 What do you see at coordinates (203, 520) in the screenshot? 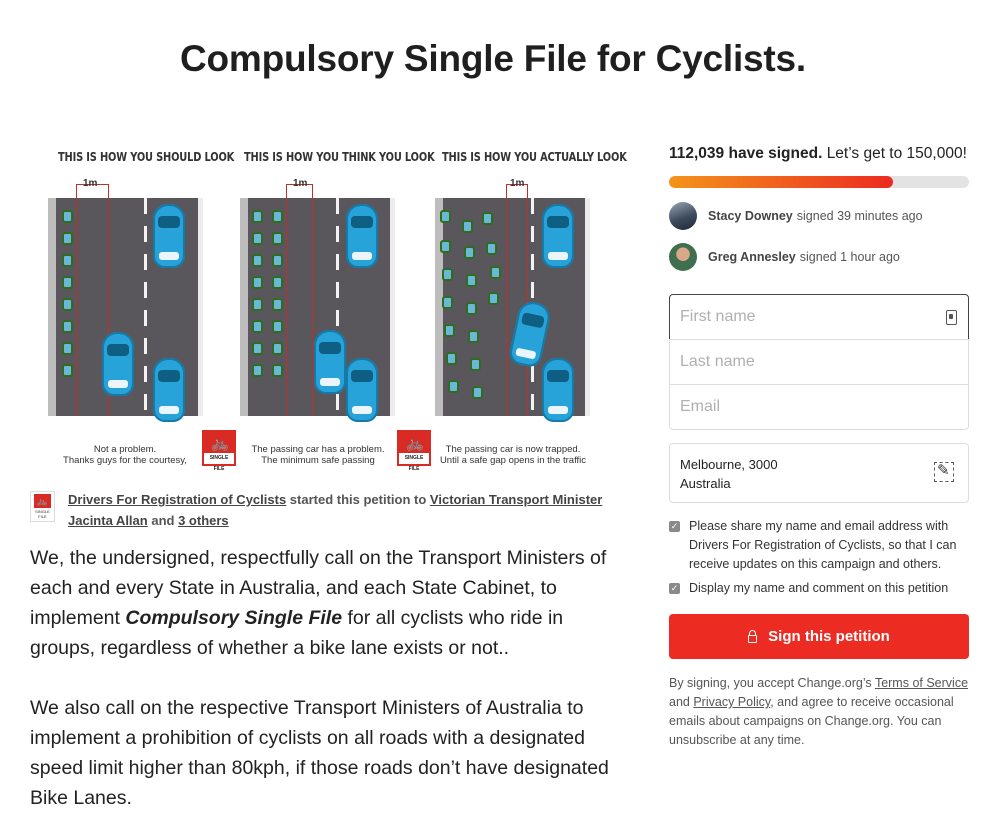
I see `others-link: 3 others` at bounding box center [203, 520].